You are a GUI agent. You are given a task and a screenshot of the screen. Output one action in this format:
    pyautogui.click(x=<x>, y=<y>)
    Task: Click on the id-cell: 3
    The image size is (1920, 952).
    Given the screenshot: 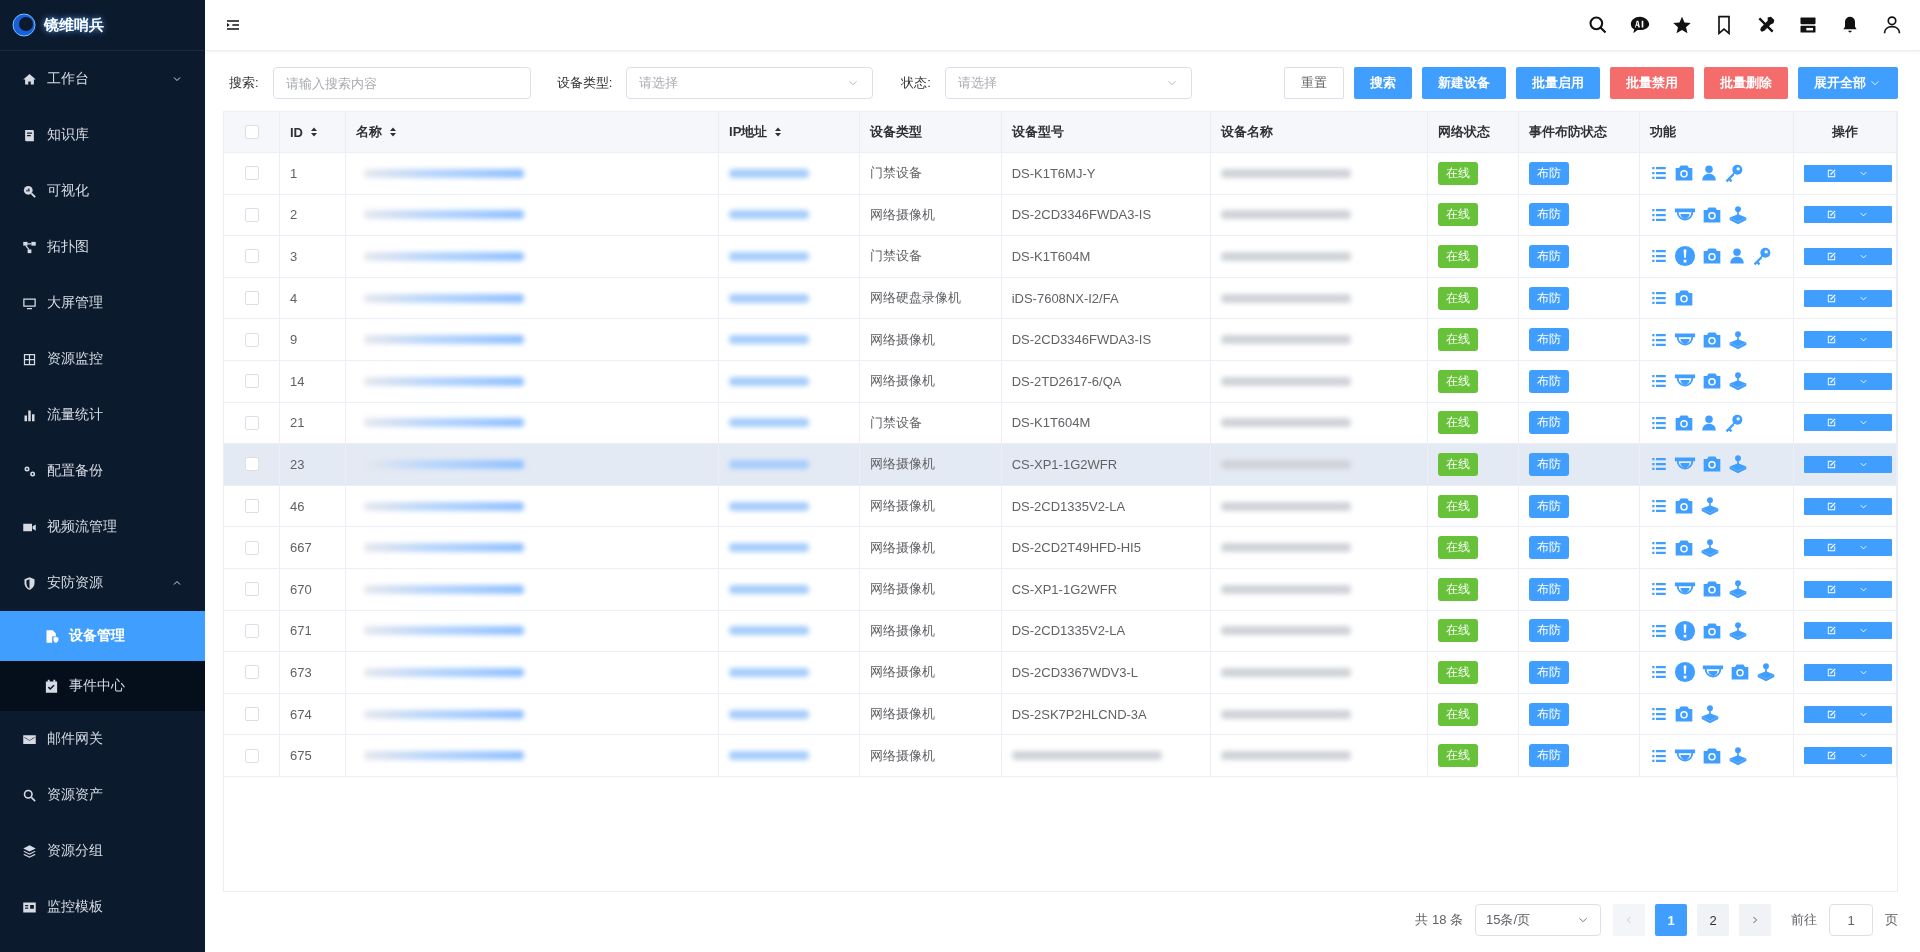 What is the action you would take?
    pyautogui.click(x=294, y=256)
    